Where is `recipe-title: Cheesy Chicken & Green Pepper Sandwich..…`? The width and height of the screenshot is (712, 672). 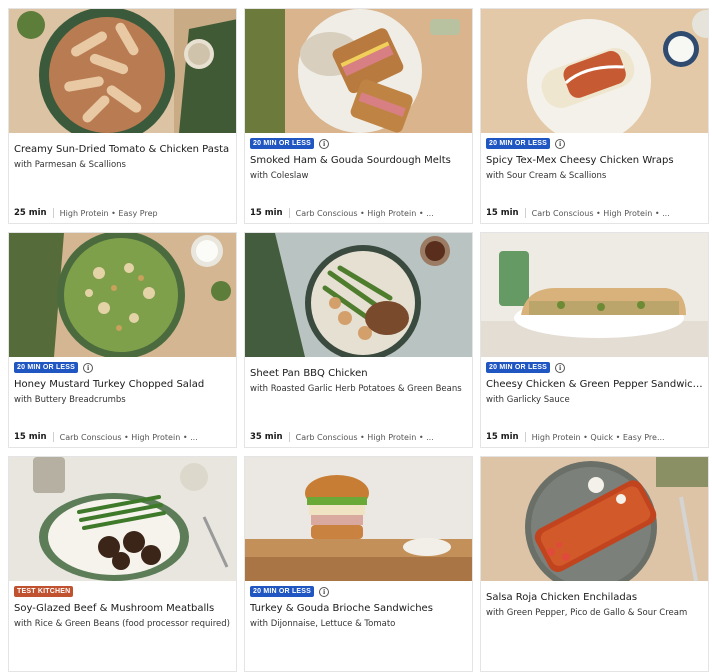 recipe-title: Cheesy Chicken & Green Pepper Sandwich..… is located at coordinates (595, 384).